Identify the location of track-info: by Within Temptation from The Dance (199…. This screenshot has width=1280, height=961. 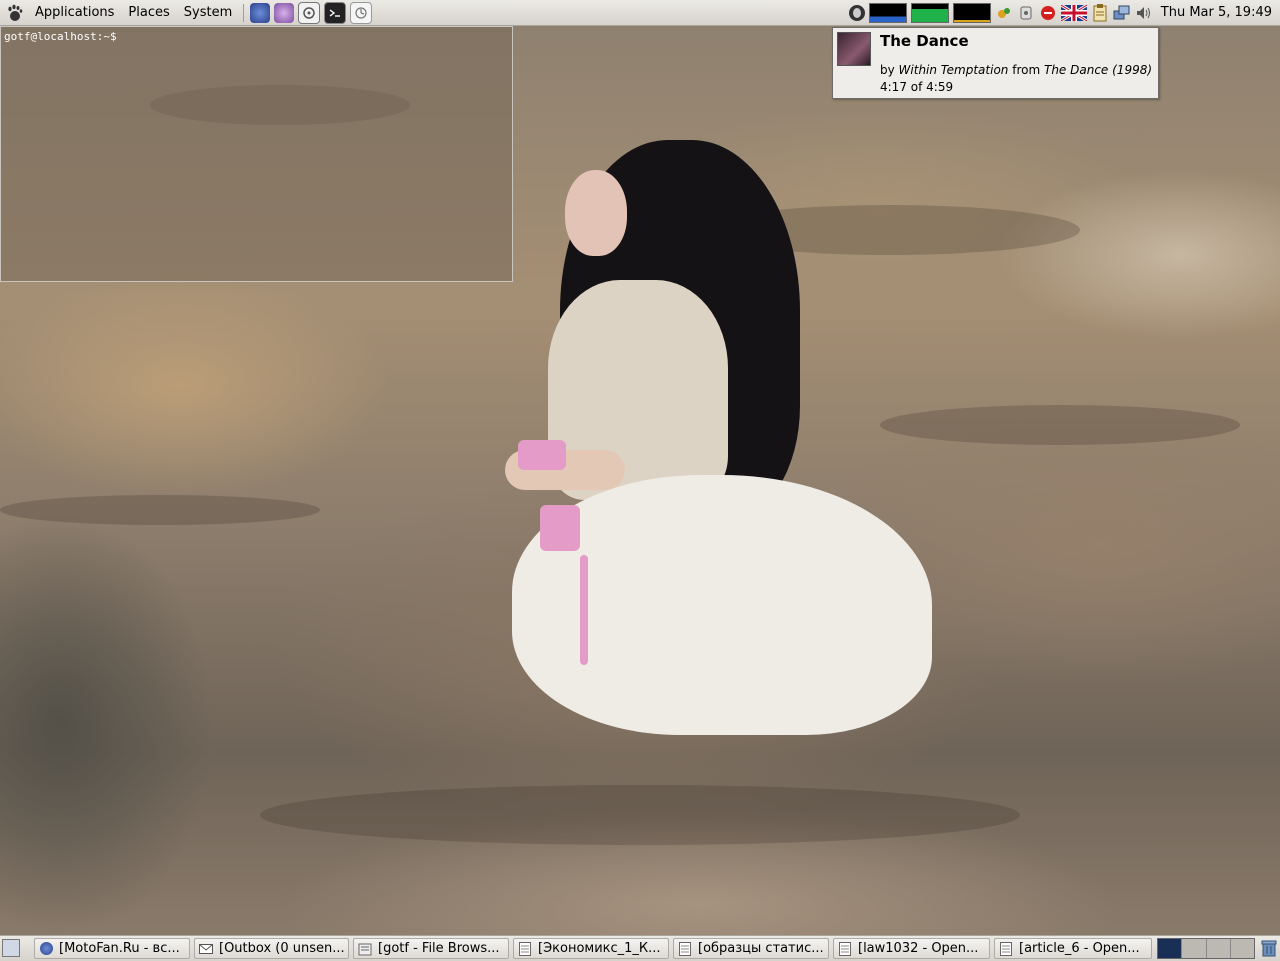
(1016, 70).